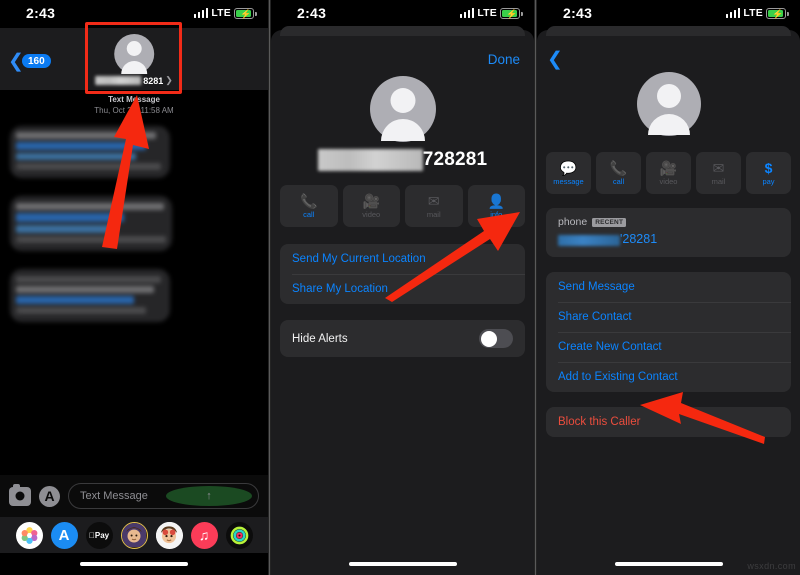 The image size is (800, 575). I want to click on hide-alerts-row: Hide Alerts, so click(402, 338).